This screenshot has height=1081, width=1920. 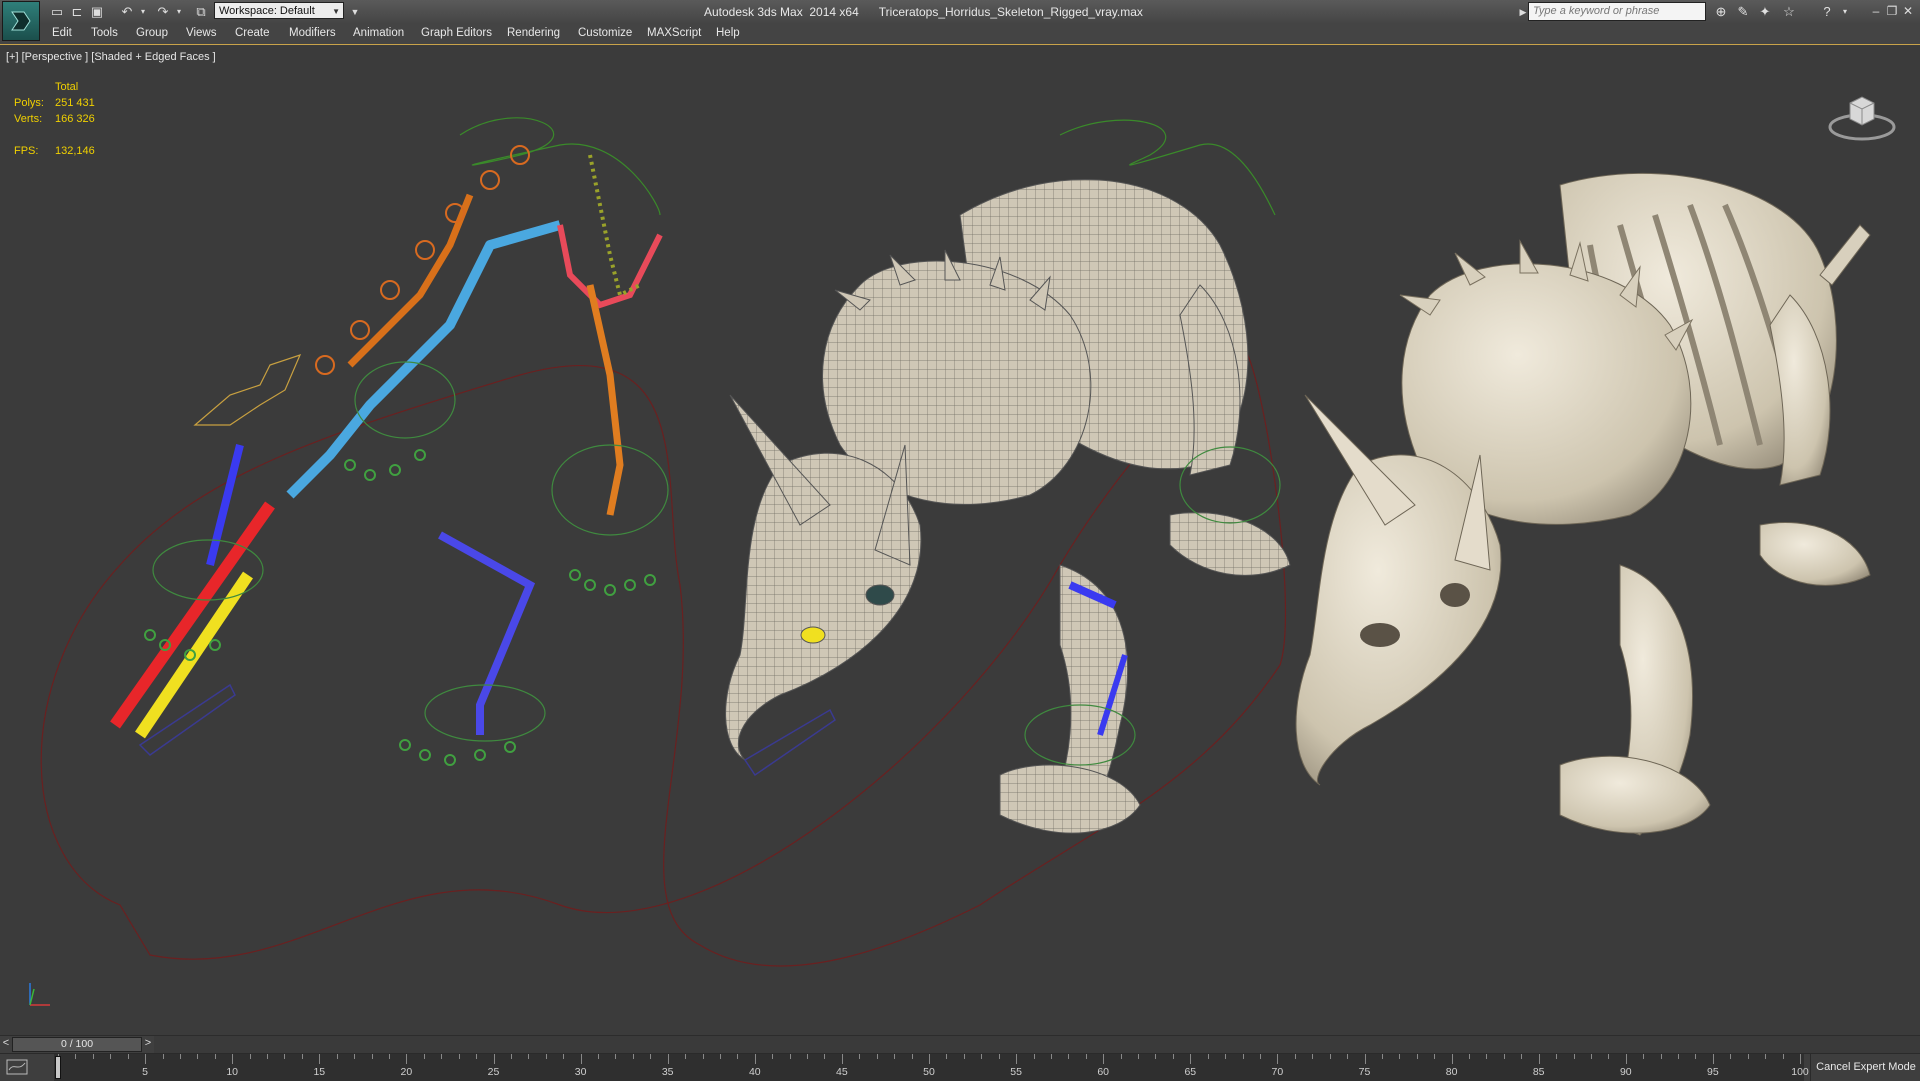 I want to click on bone-tail, so click(x=1845, y=255).